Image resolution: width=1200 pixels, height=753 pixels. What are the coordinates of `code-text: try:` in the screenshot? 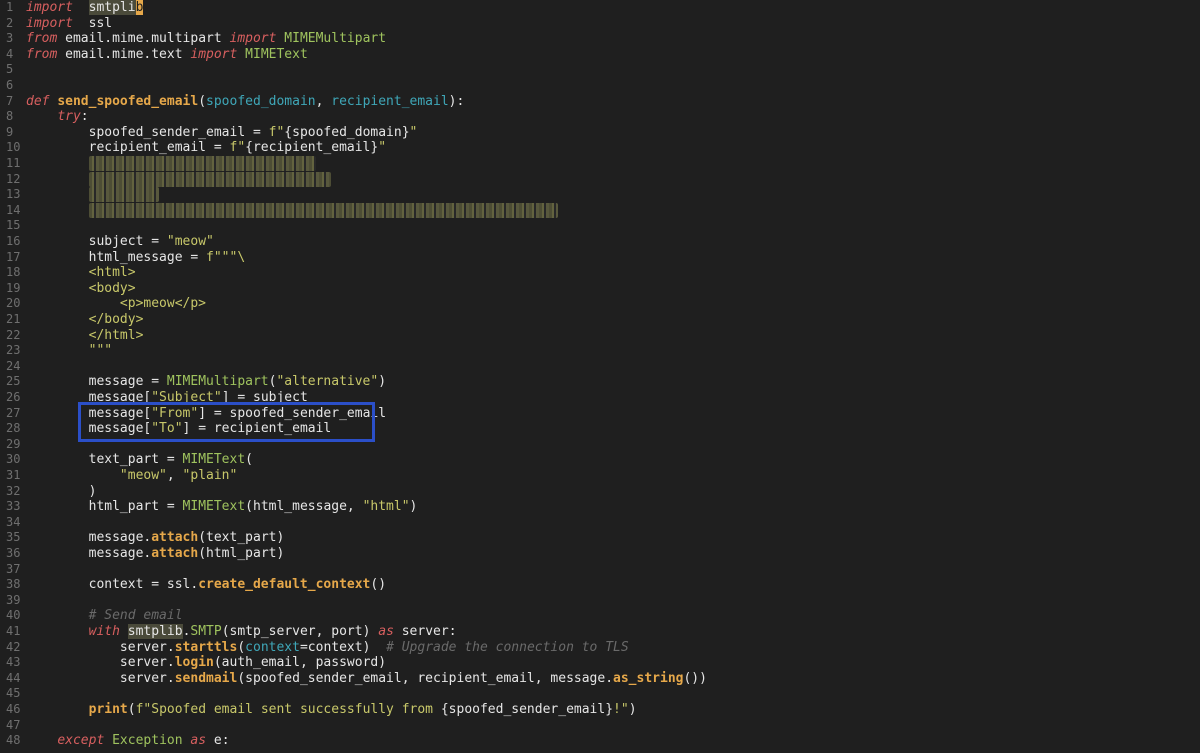 It's located at (57, 117).